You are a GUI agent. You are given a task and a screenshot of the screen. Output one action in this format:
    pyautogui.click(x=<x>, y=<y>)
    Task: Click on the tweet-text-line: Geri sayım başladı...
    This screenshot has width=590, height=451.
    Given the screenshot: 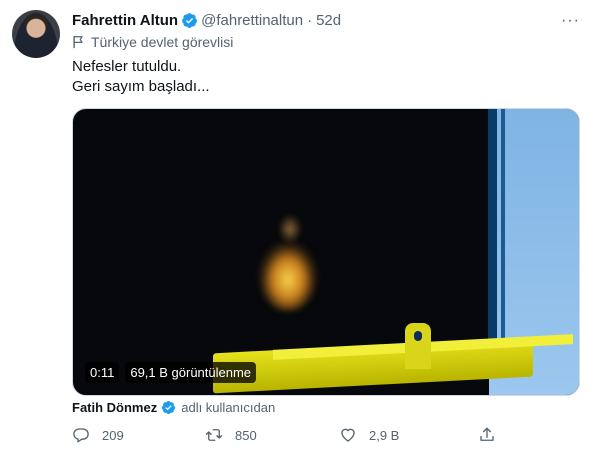 What is the action you would take?
    pyautogui.click(x=141, y=86)
    